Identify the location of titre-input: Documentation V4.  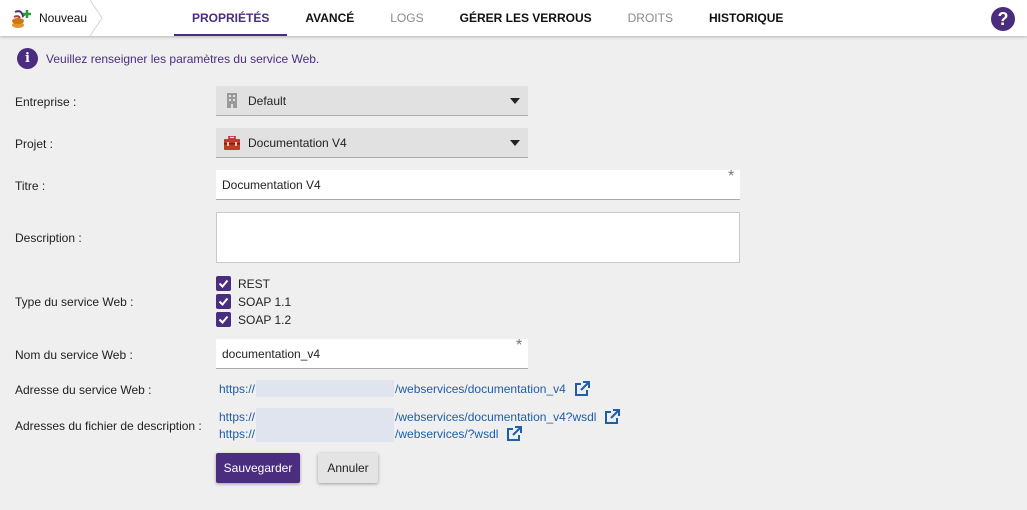
(478, 185).